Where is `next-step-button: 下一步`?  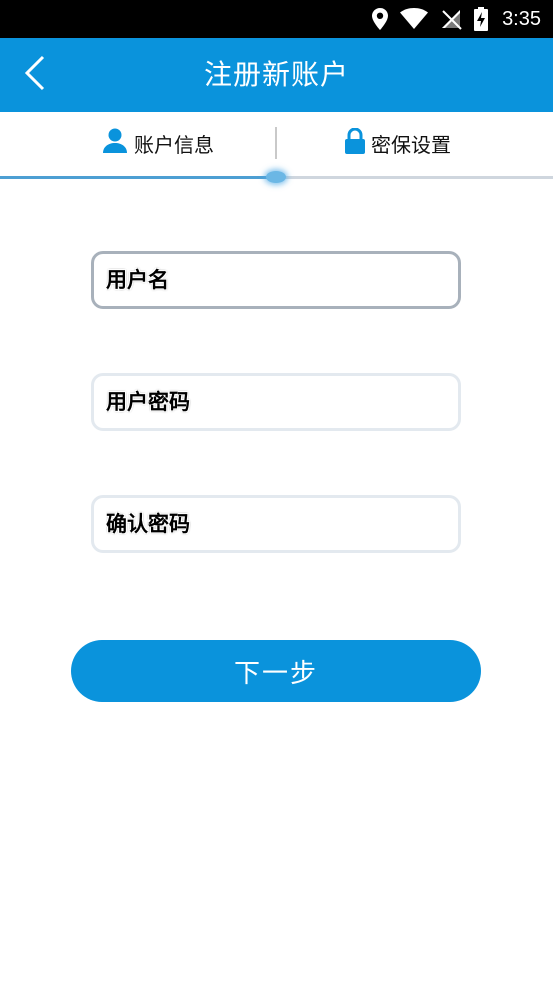 next-step-button: 下一步 is located at coordinates (276, 671).